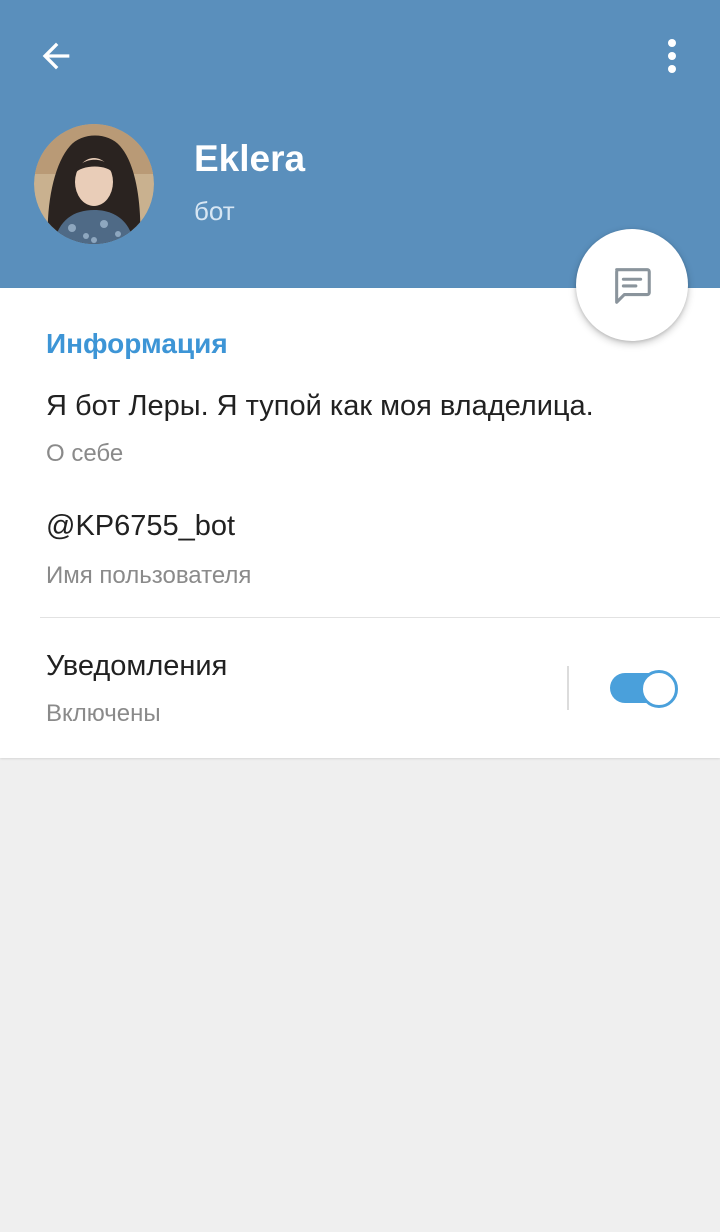  What do you see at coordinates (380, 617) in the screenshot?
I see `divider` at bounding box center [380, 617].